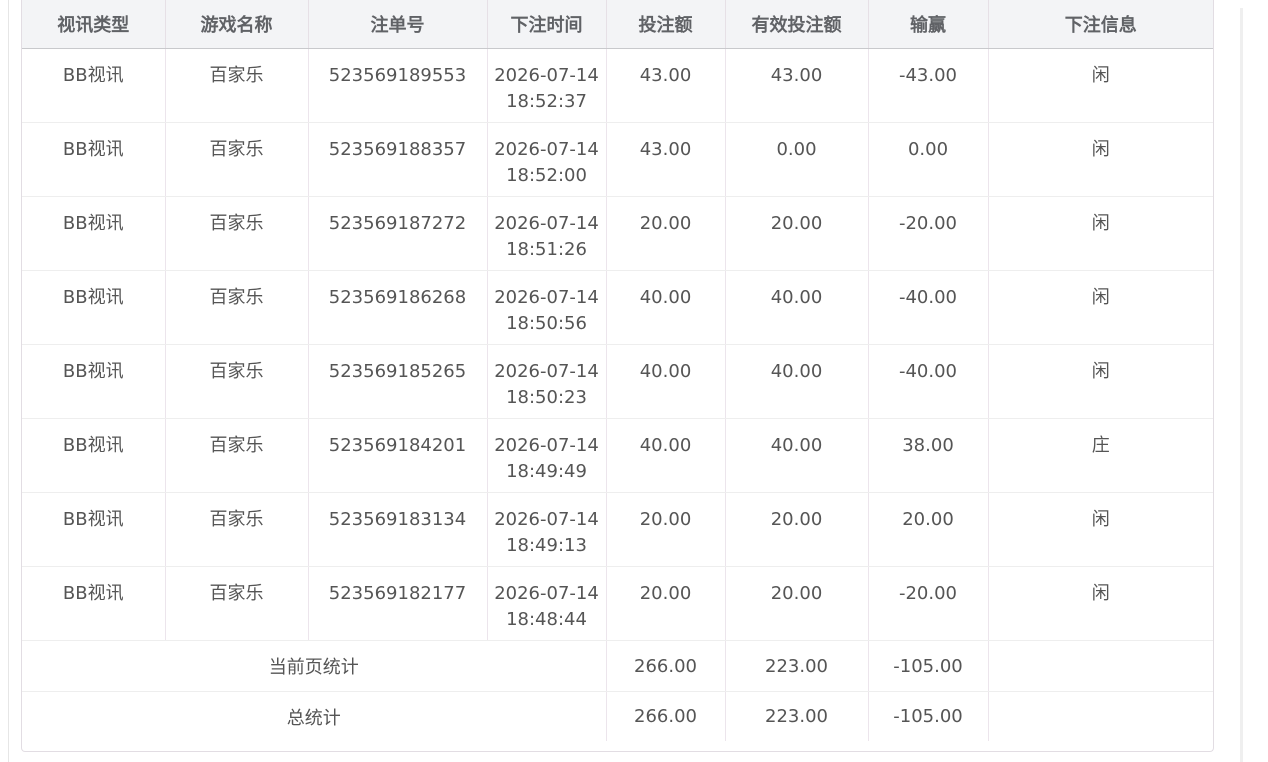 The height and width of the screenshot is (762, 1268). I want to click on cell-bet-time: 2026-07-14 18:48:44, so click(547, 603).